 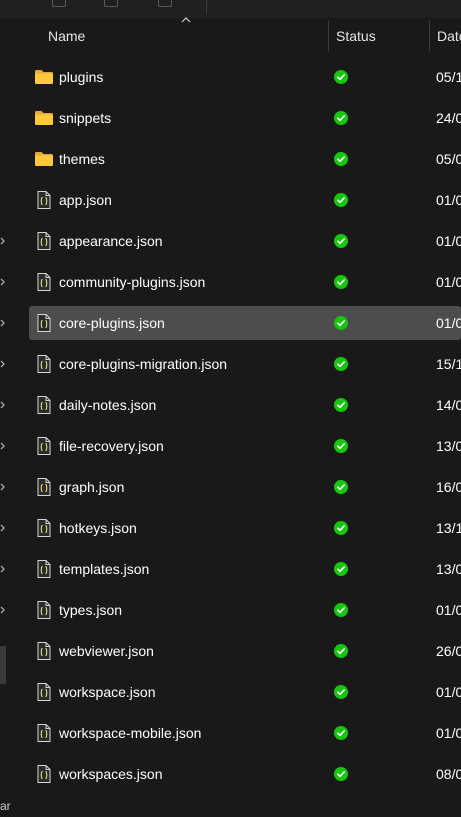 What do you see at coordinates (245, 282) in the screenshot?
I see `file-row: community-plugins.json 01/0` at bounding box center [245, 282].